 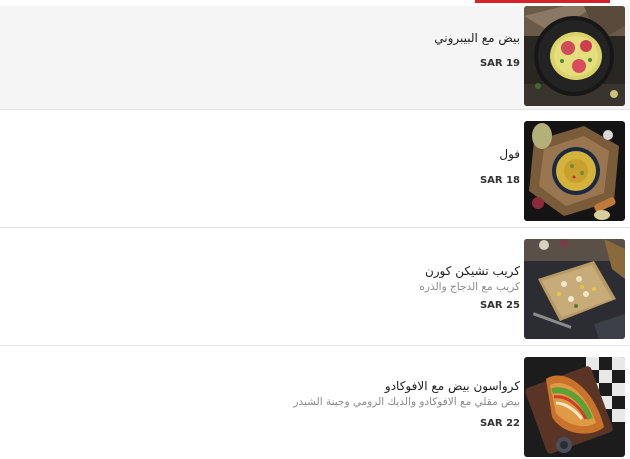 What do you see at coordinates (574, 171) in the screenshot?
I see `foul-bowl-image` at bounding box center [574, 171].